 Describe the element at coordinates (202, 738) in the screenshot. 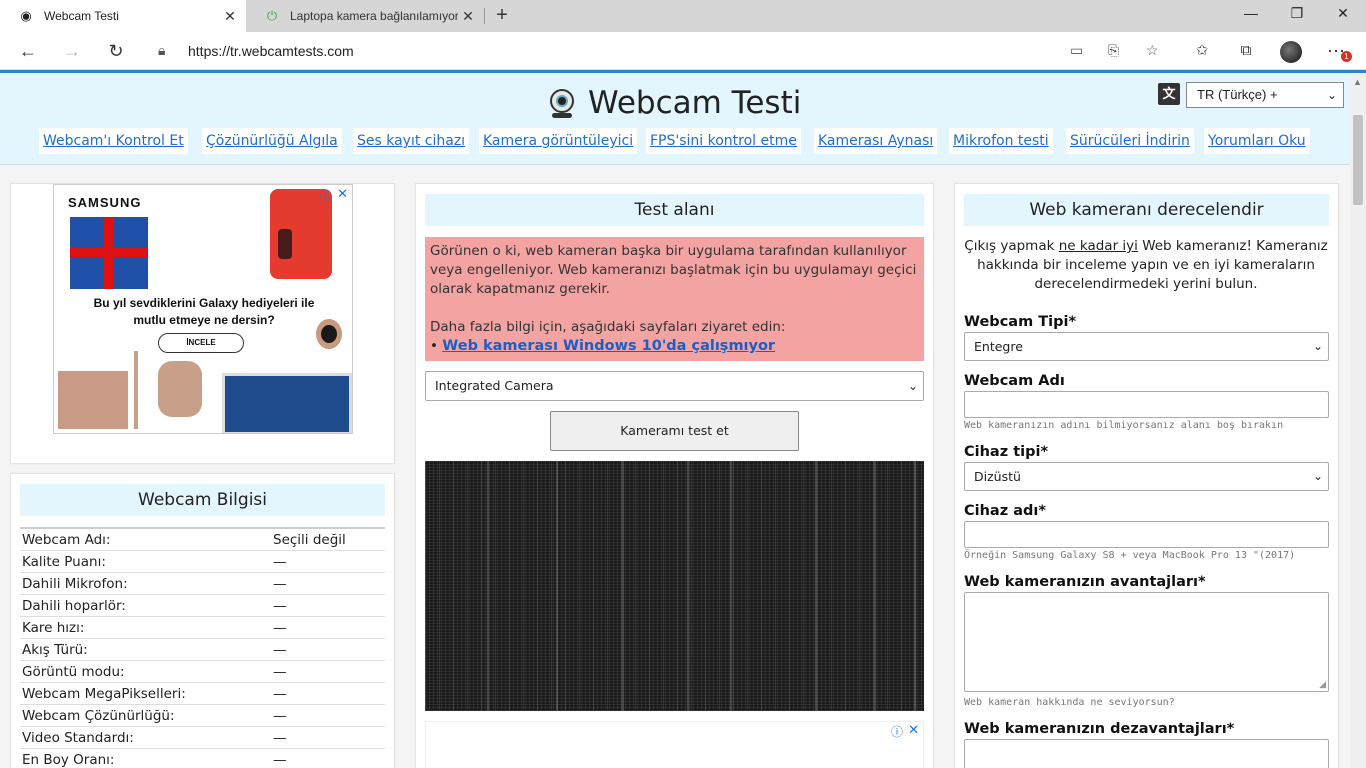

I see `info-row: Video Standardı: —` at that location.